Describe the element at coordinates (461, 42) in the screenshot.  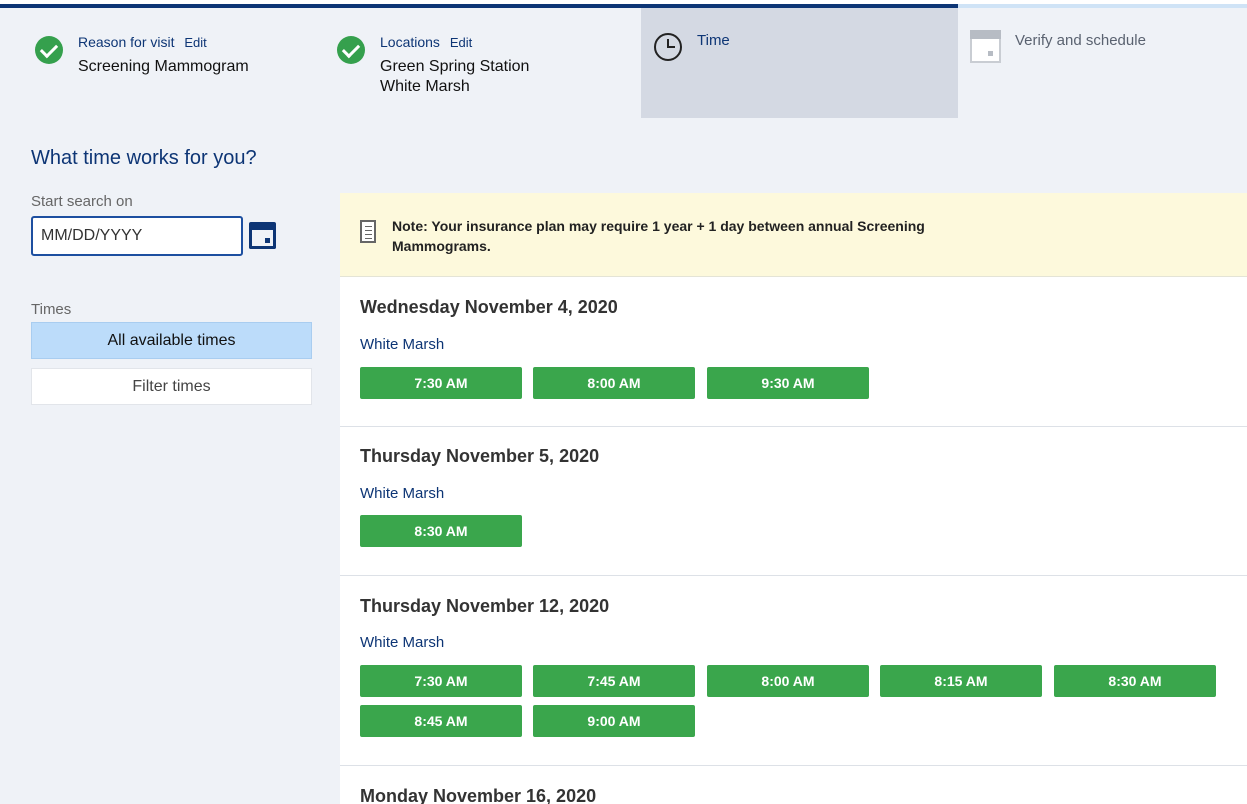
I see `edit-locations-link: Edit` at that location.